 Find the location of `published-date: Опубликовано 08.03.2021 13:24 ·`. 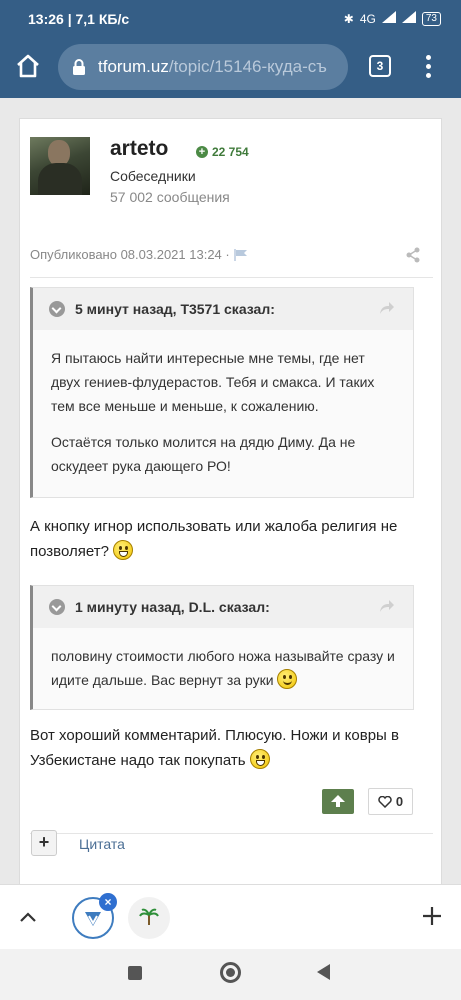

published-date: Опубликовано 08.03.2021 13:24 · is located at coordinates (130, 254).